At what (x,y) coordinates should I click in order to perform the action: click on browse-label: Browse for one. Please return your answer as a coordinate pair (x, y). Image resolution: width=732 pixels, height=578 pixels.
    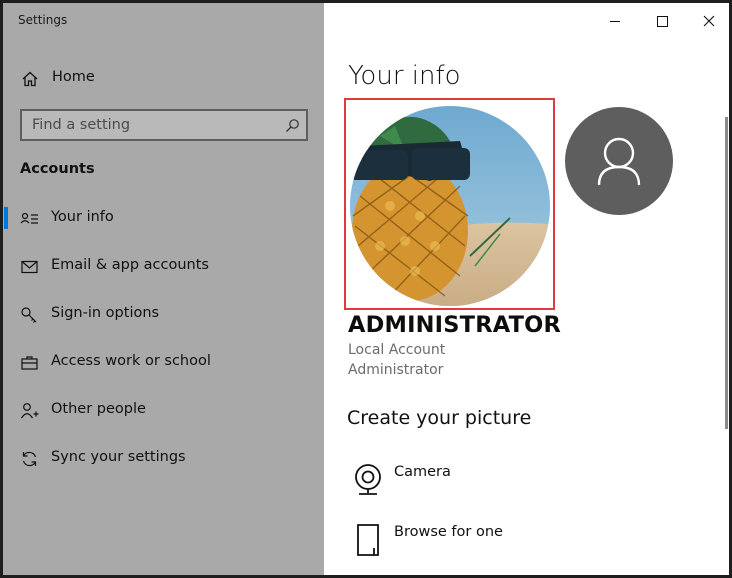
    Looking at the image, I should click on (448, 532).